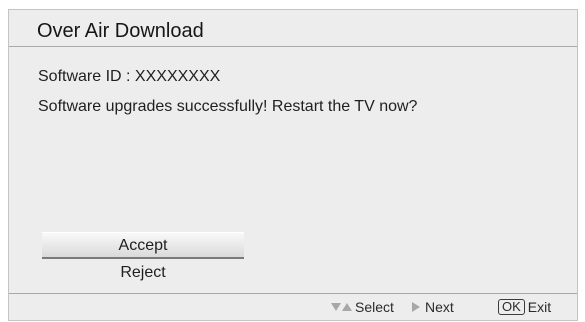 The image size is (585, 322). What do you see at coordinates (347, 307) in the screenshot?
I see `up-triangle-icon` at bounding box center [347, 307].